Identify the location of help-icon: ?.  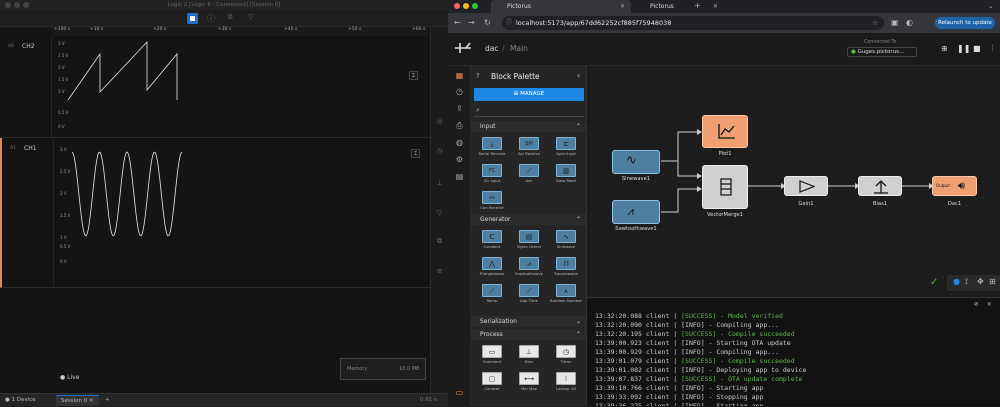
(478, 76).